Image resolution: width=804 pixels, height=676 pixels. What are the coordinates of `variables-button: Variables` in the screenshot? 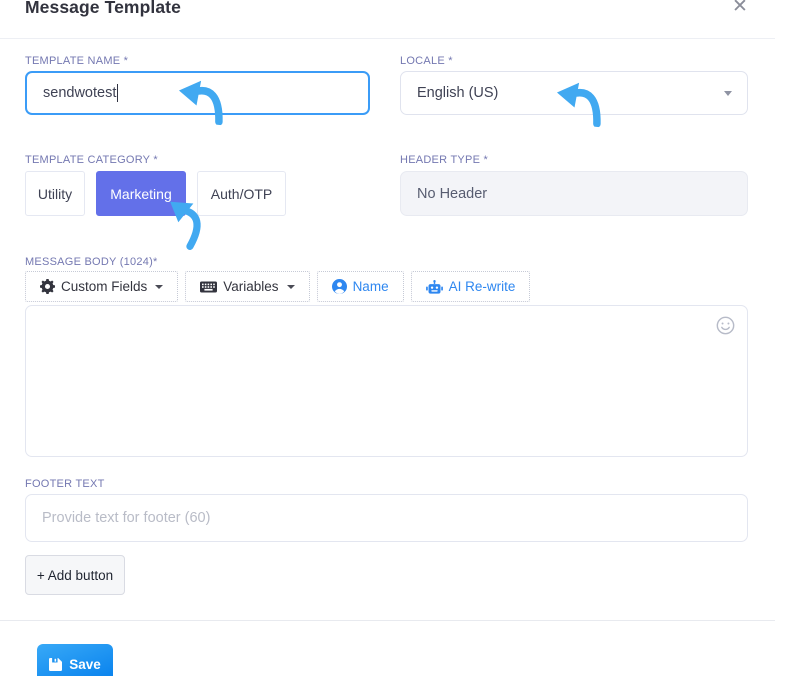 It's located at (247, 286).